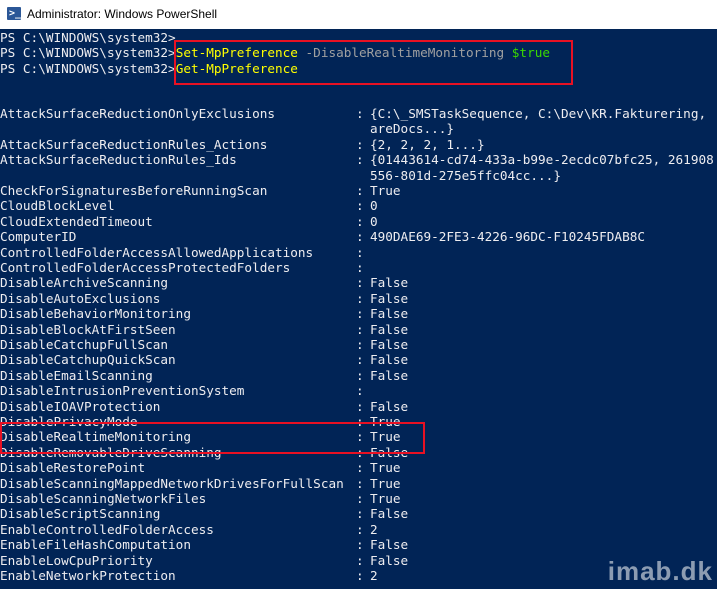  What do you see at coordinates (80, 514) in the screenshot?
I see `preference-name: DisableScriptScanning` at bounding box center [80, 514].